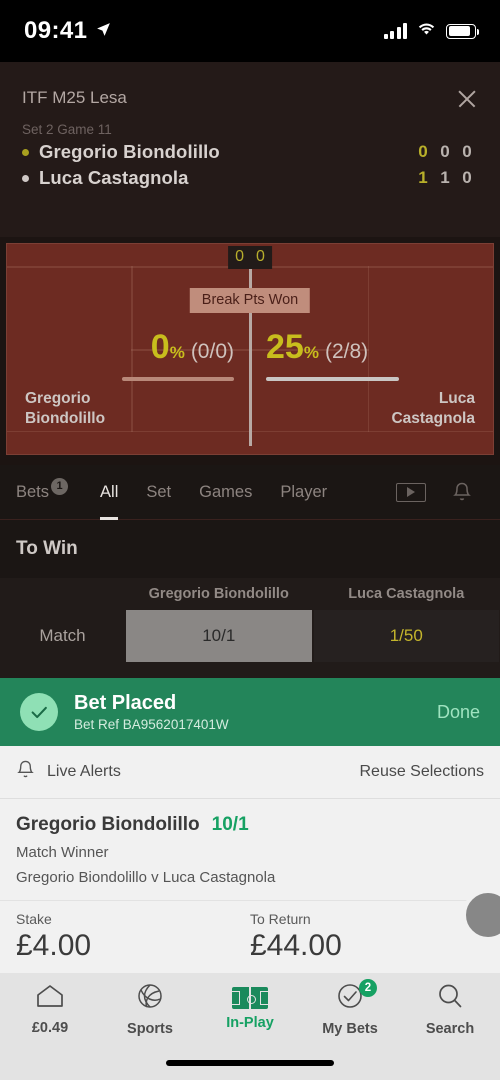  I want to click on tab-bets: Bets 1, so click(42, 489).